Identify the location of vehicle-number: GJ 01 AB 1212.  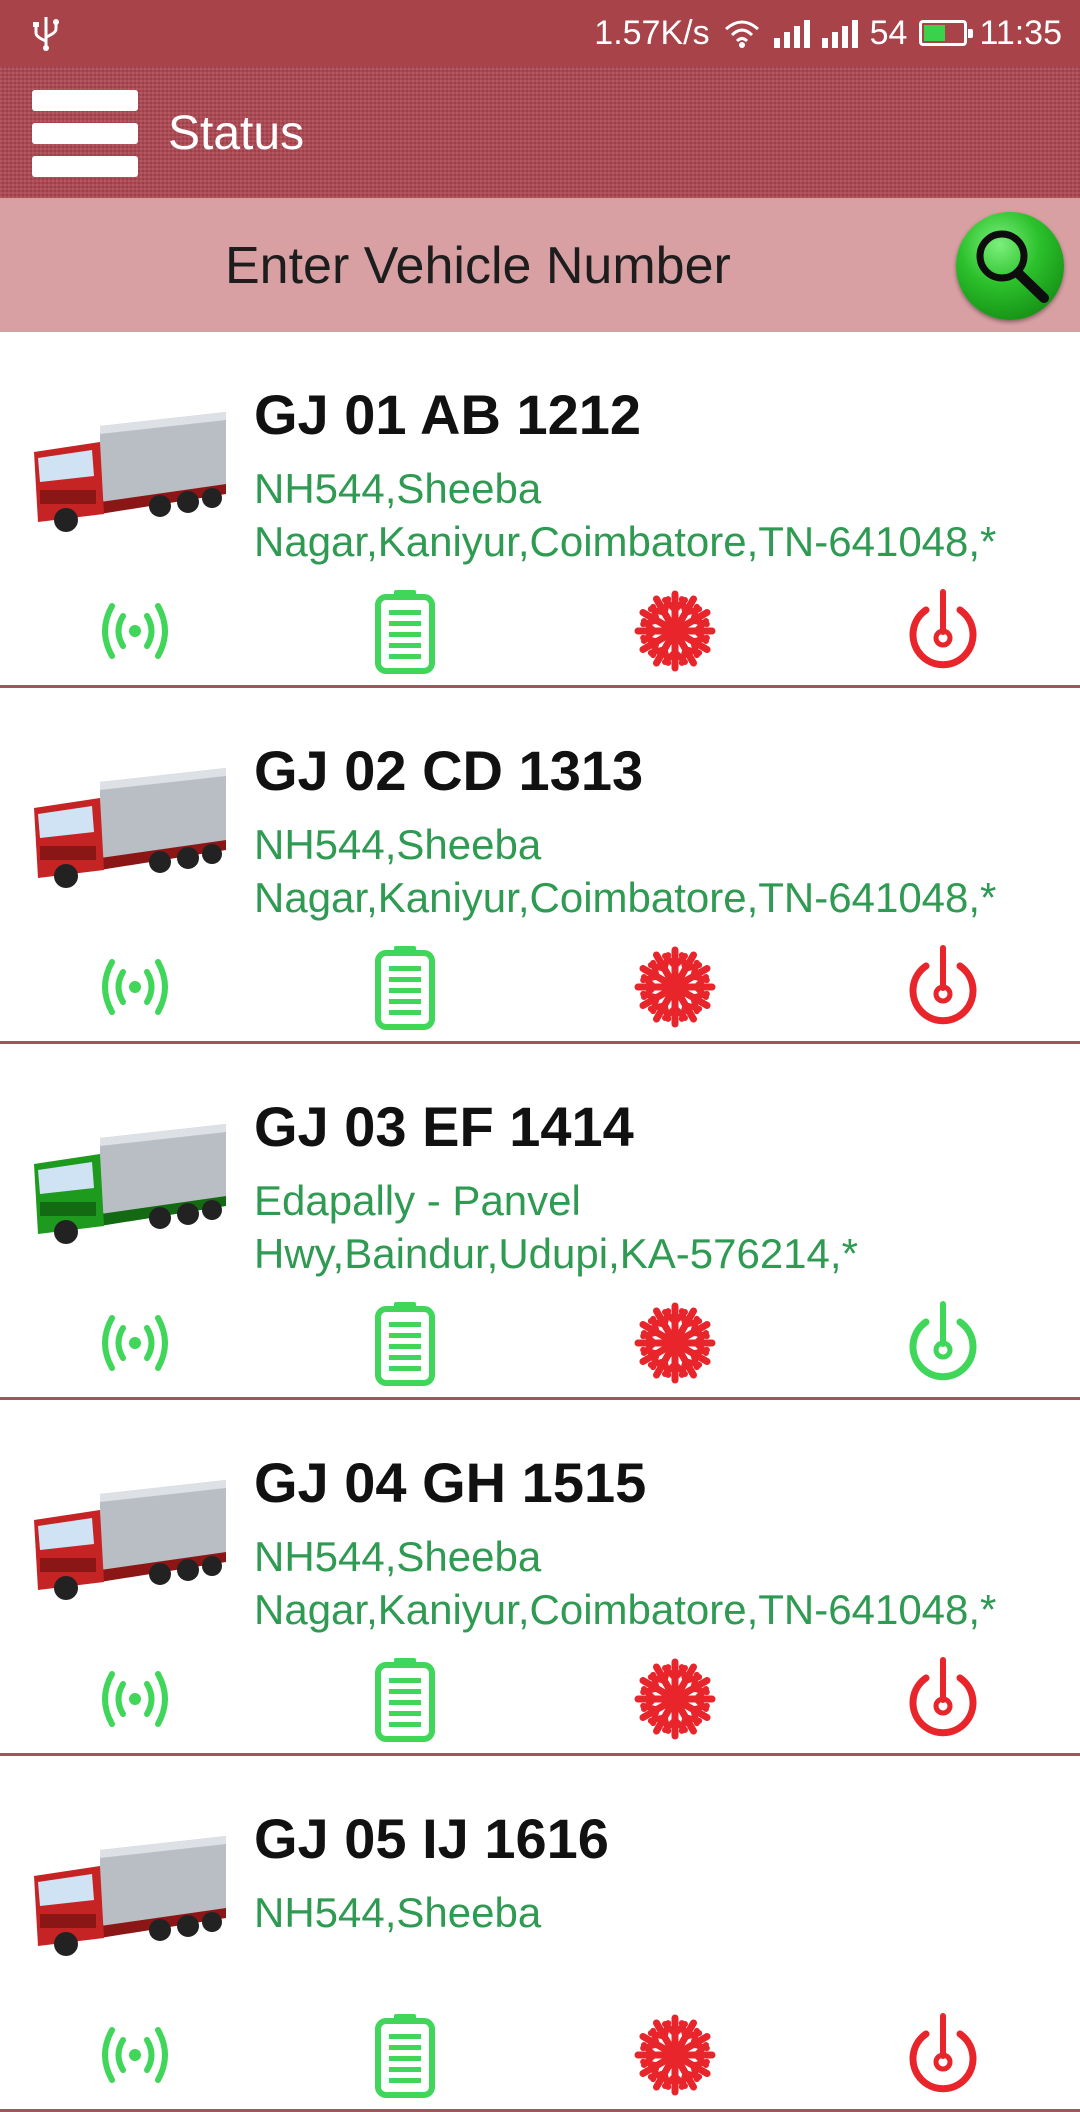
(448, 414).